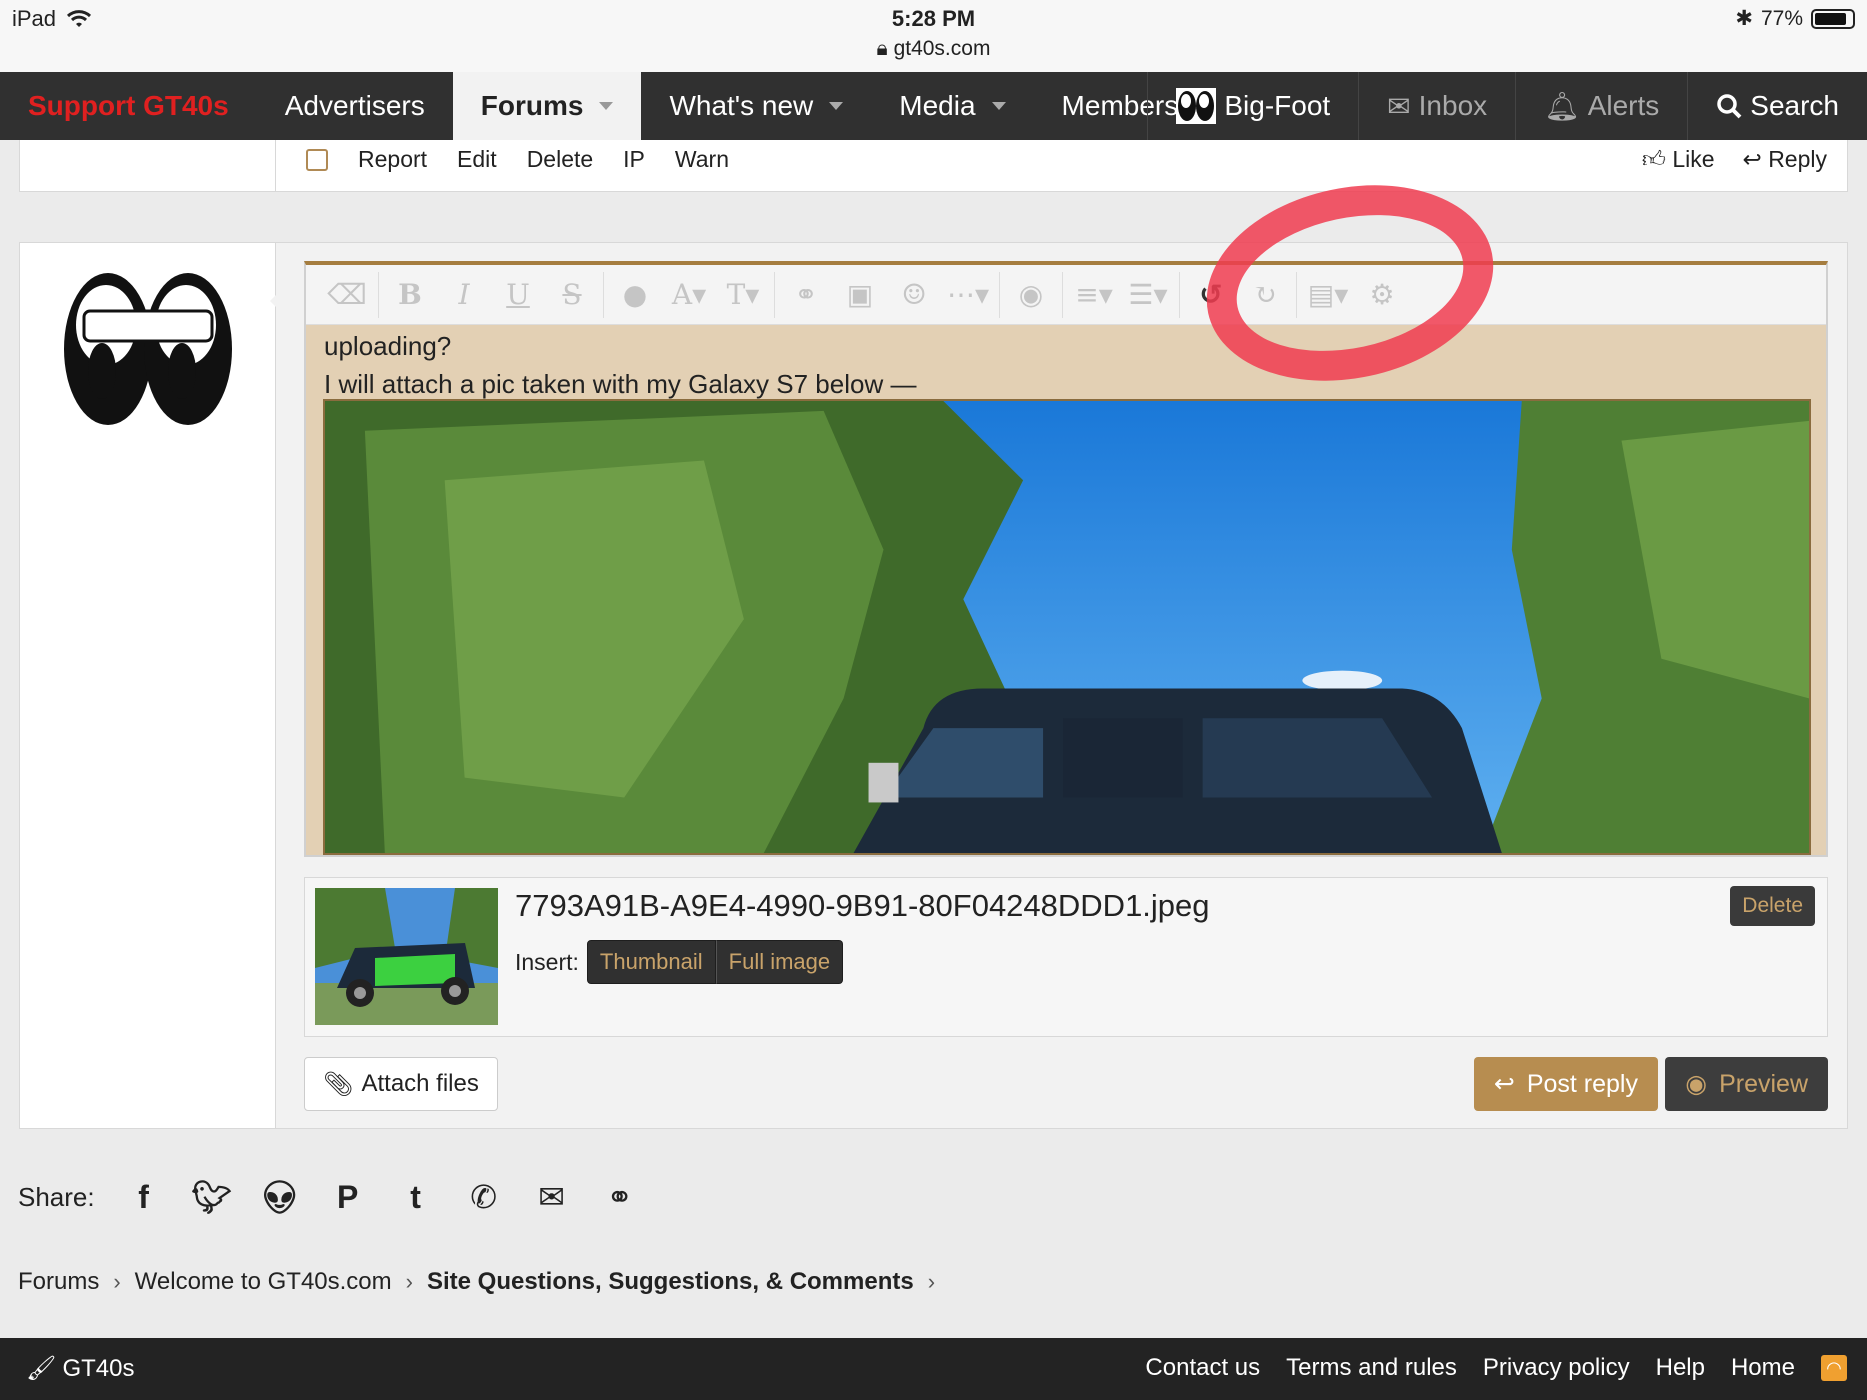  What do you see at coordinates (743, 295) in the screenshot?
I see `font-size-icon: T▾` at bounding box center [743, 295].